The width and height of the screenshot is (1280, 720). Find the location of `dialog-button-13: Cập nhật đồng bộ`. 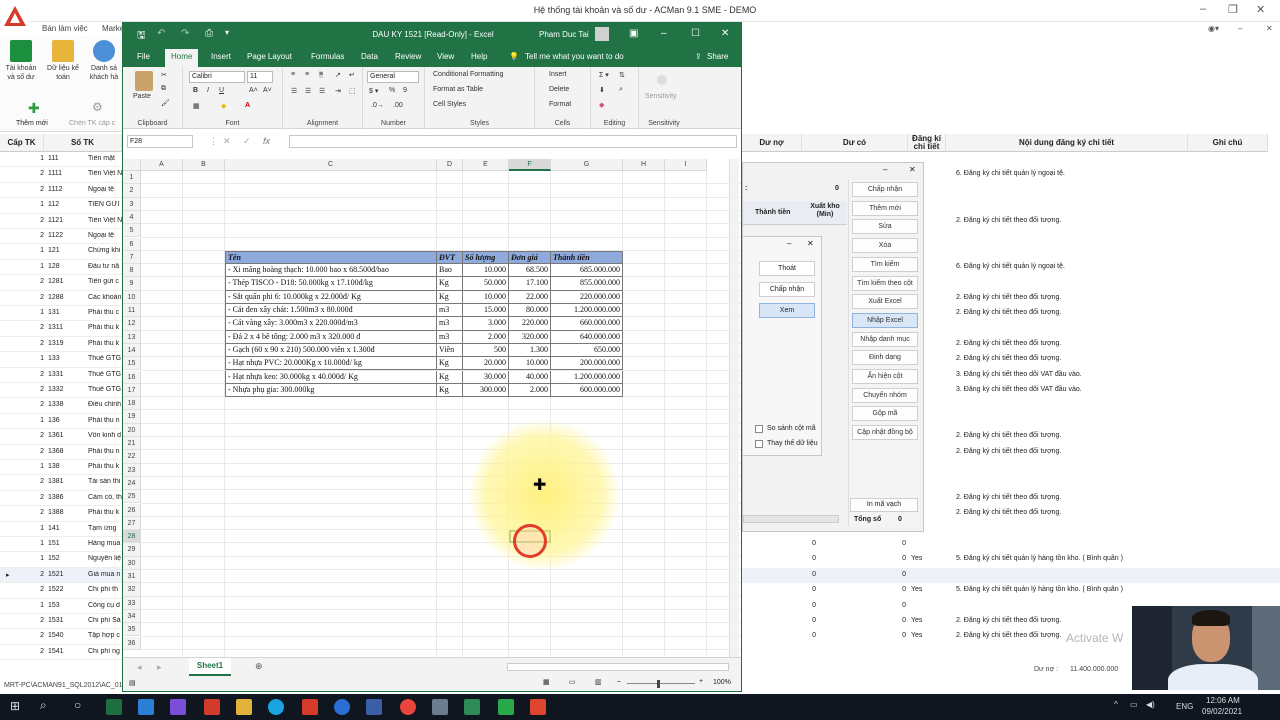

dialog-button-13: Cập nhật đồng bộ is located at coordinates (885, 433).